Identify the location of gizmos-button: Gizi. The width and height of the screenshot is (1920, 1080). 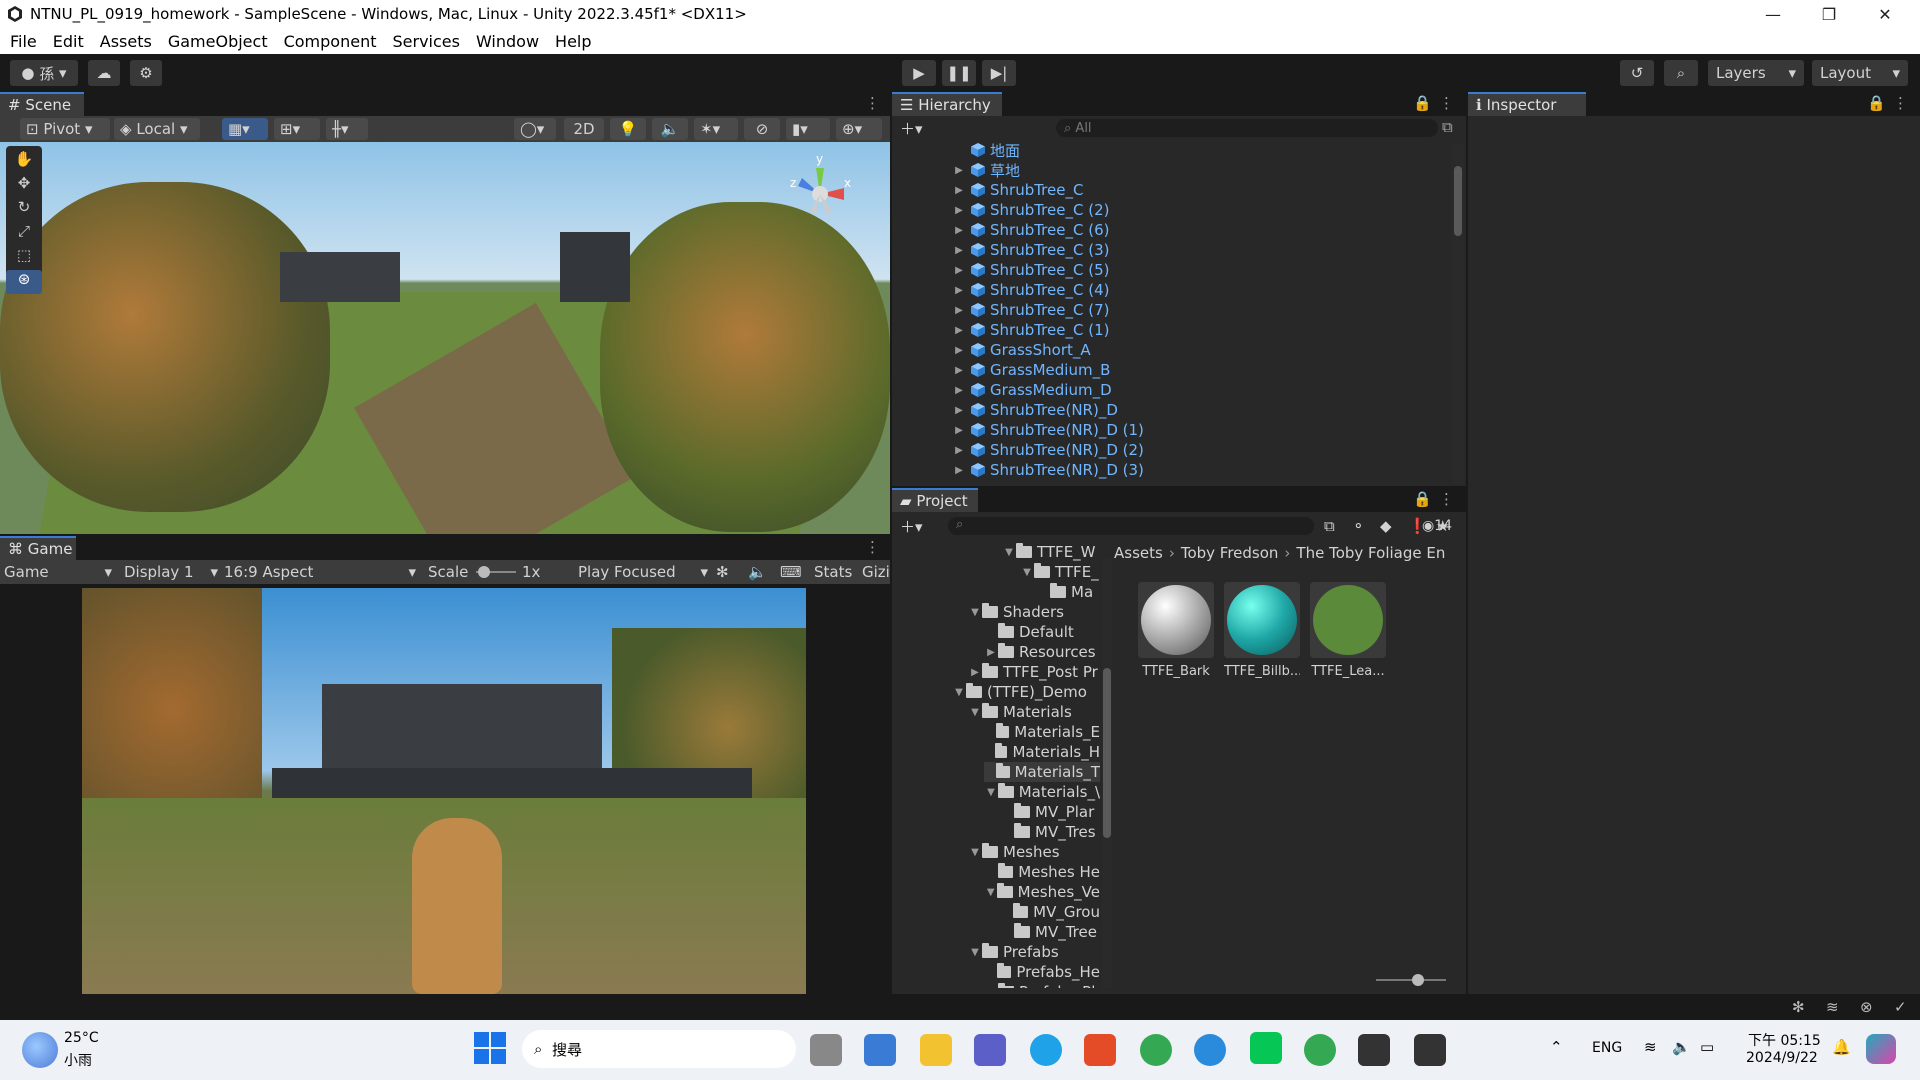
(876, 572).